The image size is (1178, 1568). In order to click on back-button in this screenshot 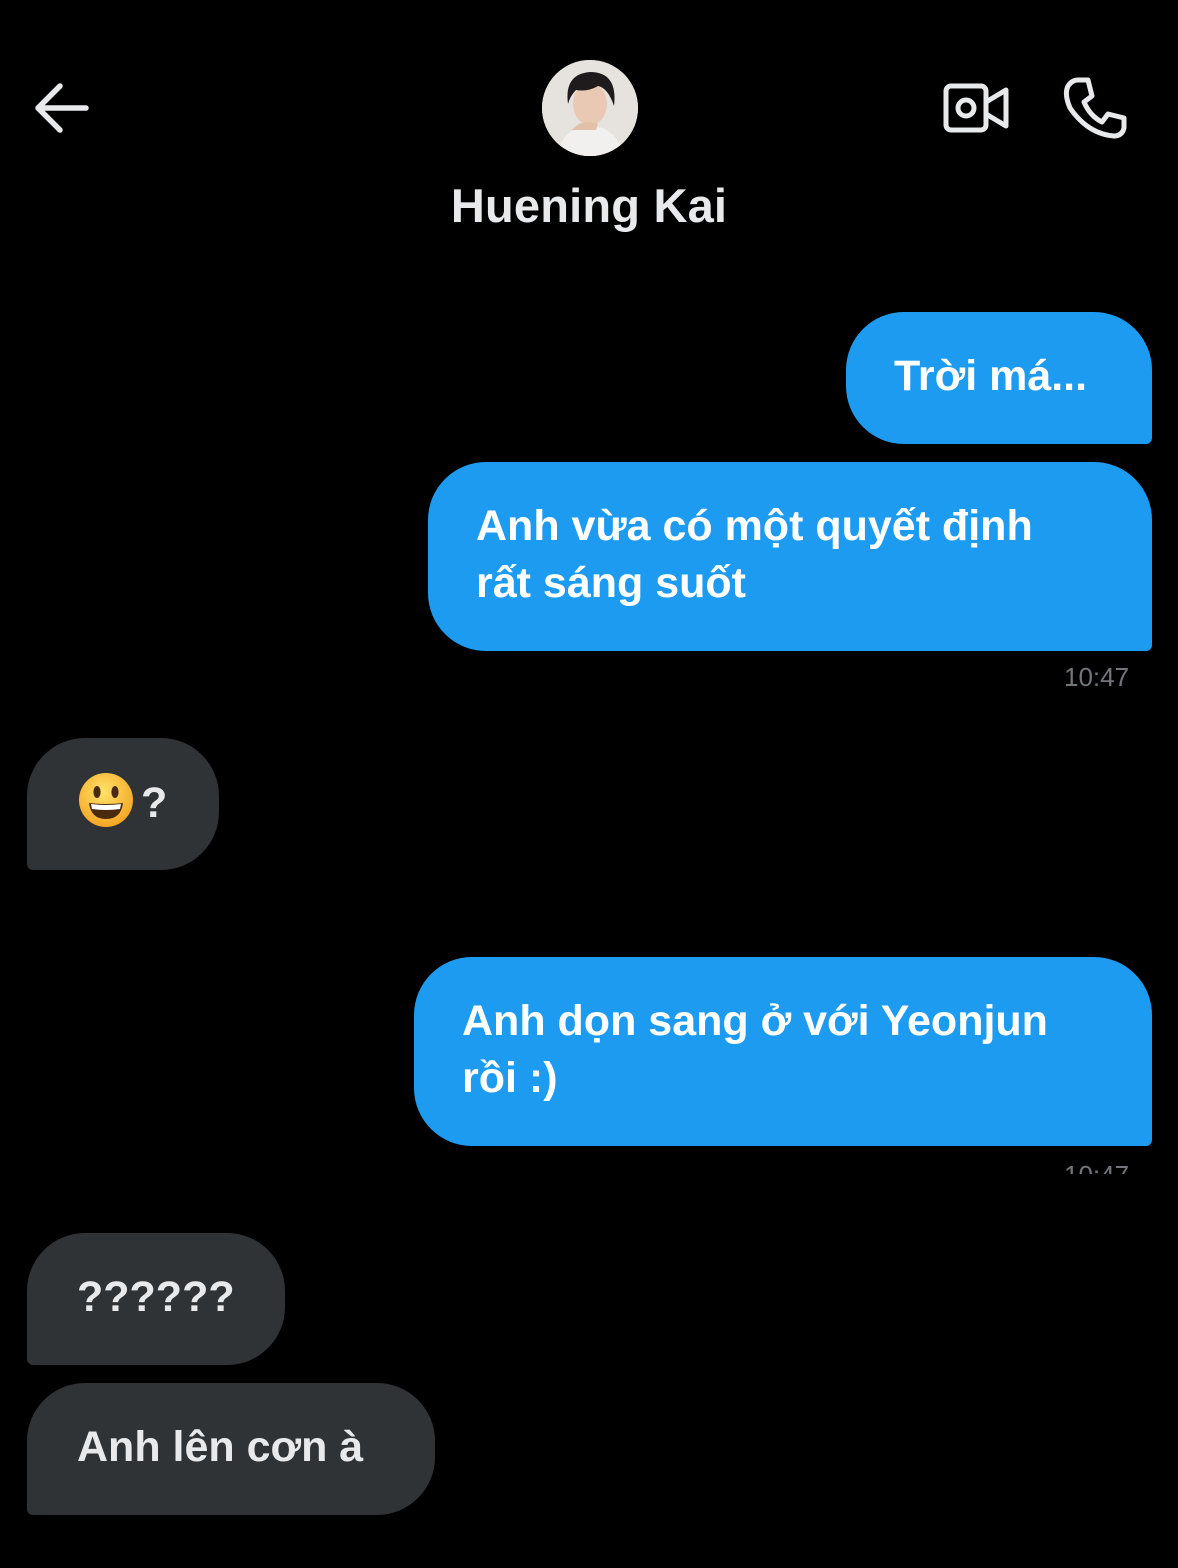, I will do `click(61, 108)`.